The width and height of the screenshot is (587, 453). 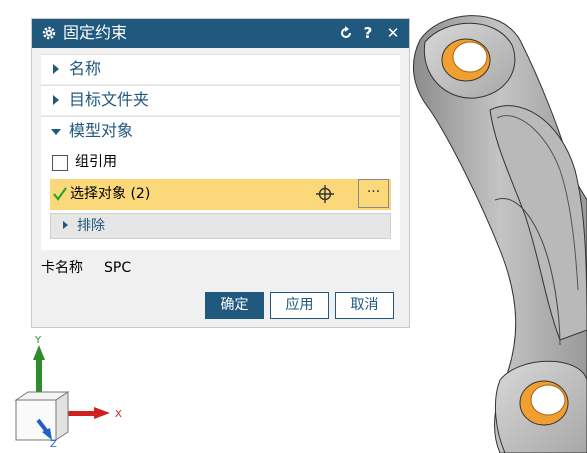 I want to click on section-target-folder-label: 目标文件夹, so click(x=109, y=99).